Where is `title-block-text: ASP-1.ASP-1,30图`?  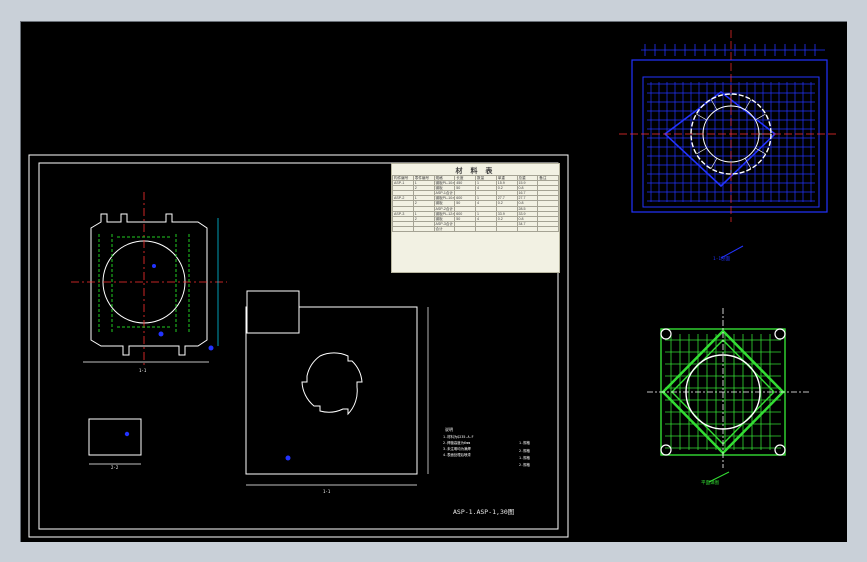
title-block-text: ASP-1.ASP-1,30图 is located at coordinates (484, 512).